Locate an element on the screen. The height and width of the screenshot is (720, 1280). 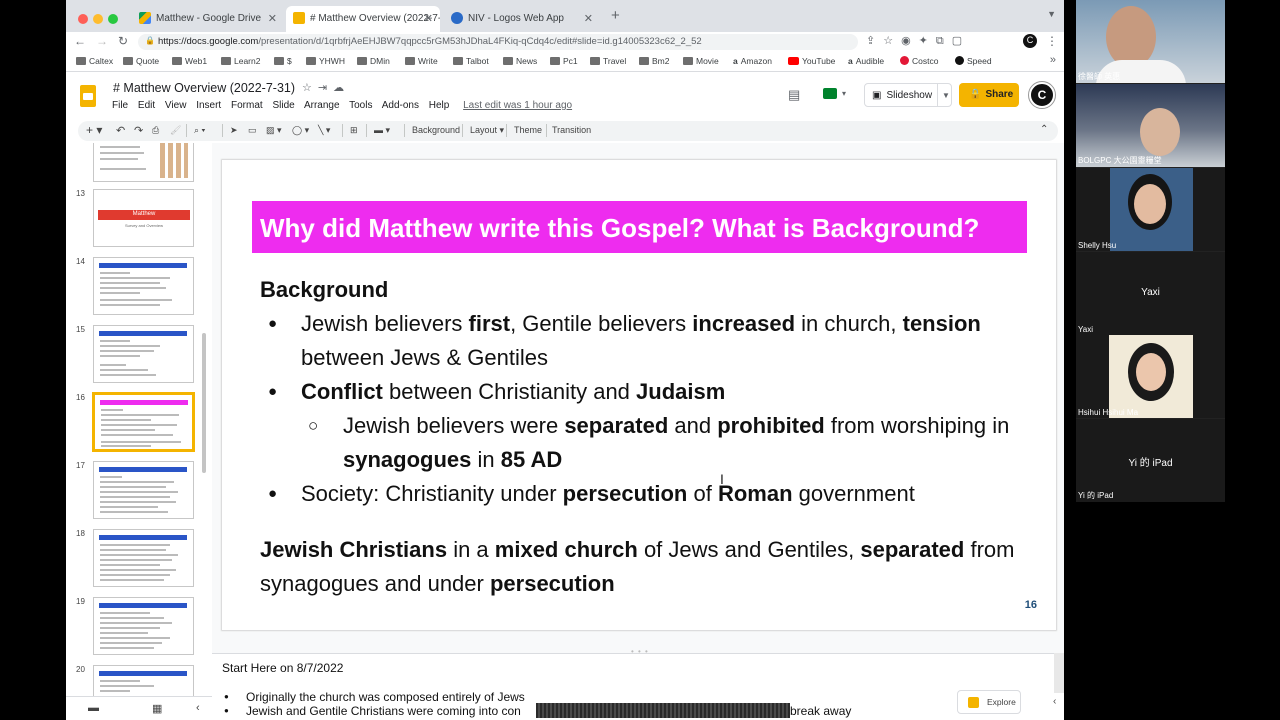
menu-tools: Tools is located at coordinates (360, 105).